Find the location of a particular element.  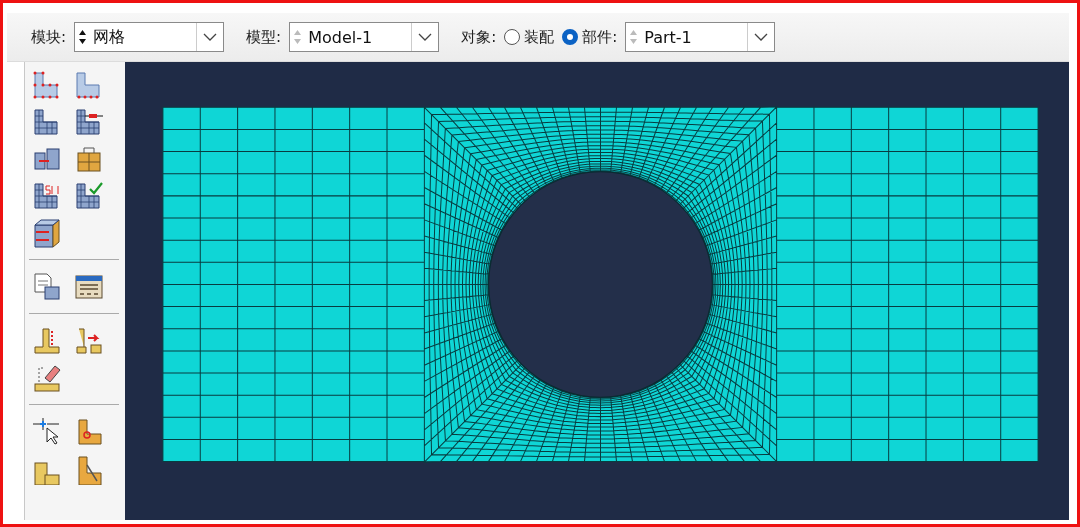

object-radio-option: 装配 is located at coordinates (529, 37).